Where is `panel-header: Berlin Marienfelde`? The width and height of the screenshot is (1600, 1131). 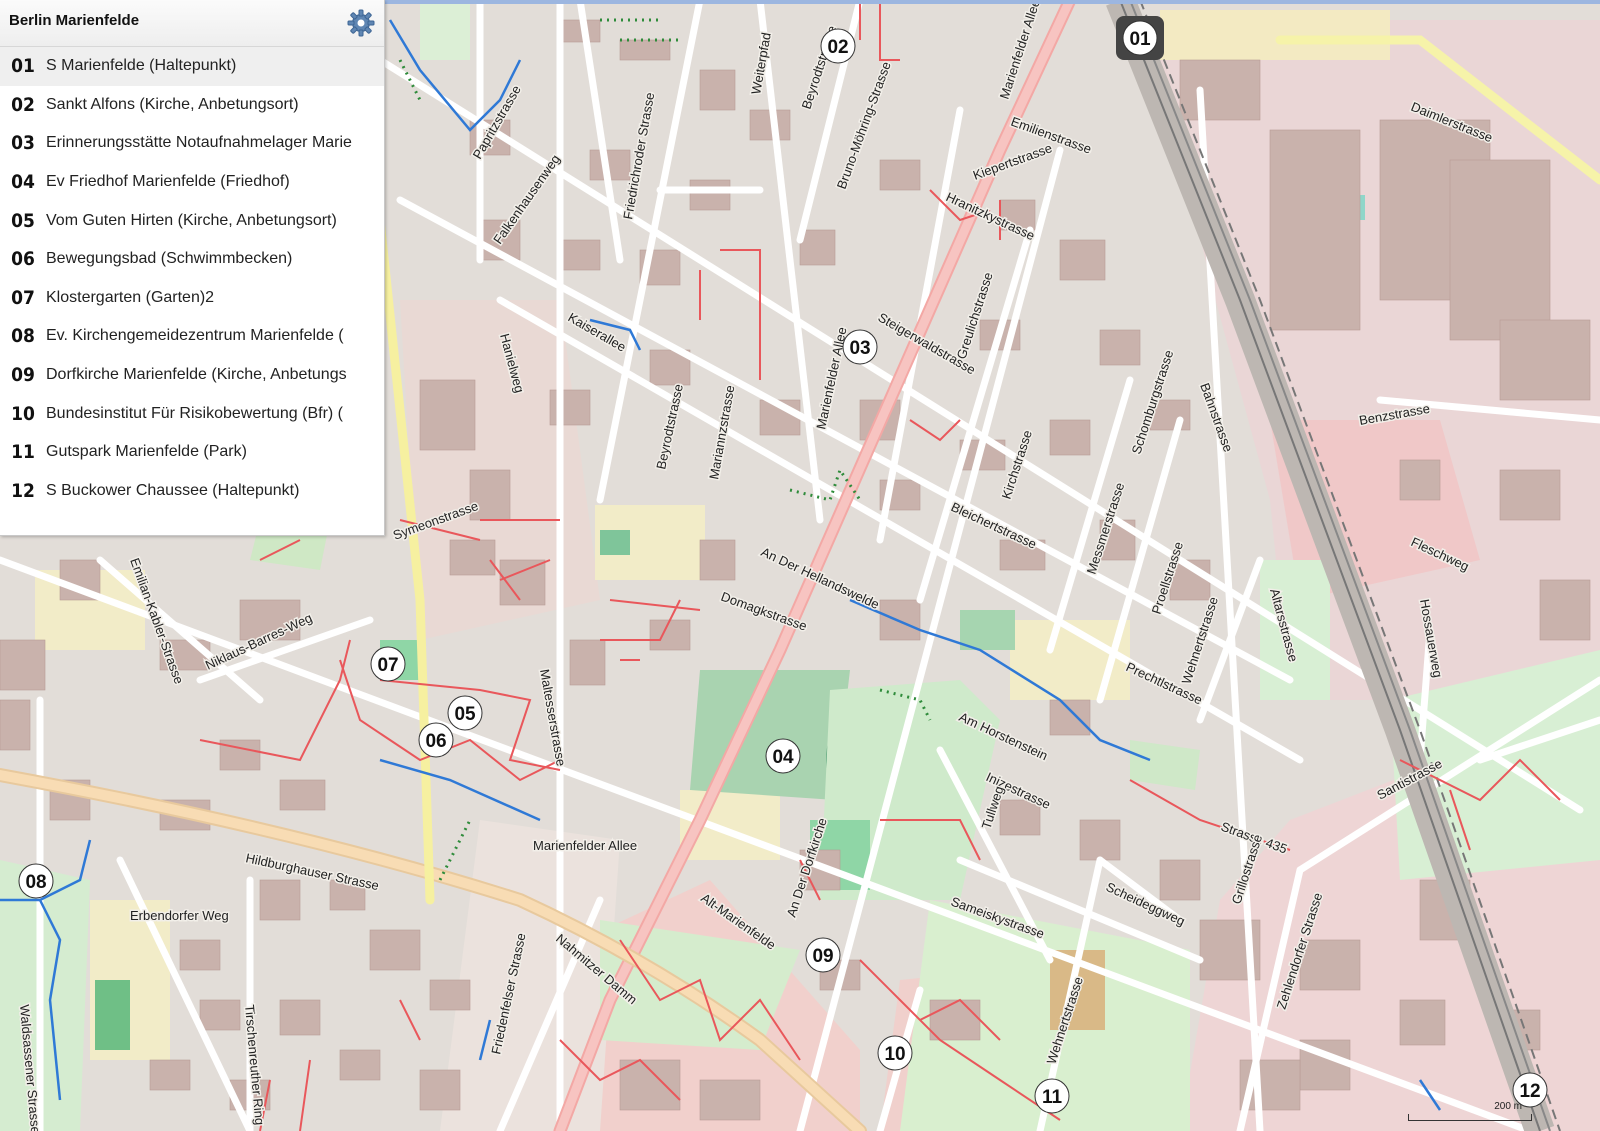
panel-header: Berlin Marienfelde is located at coordinates (192, 23).